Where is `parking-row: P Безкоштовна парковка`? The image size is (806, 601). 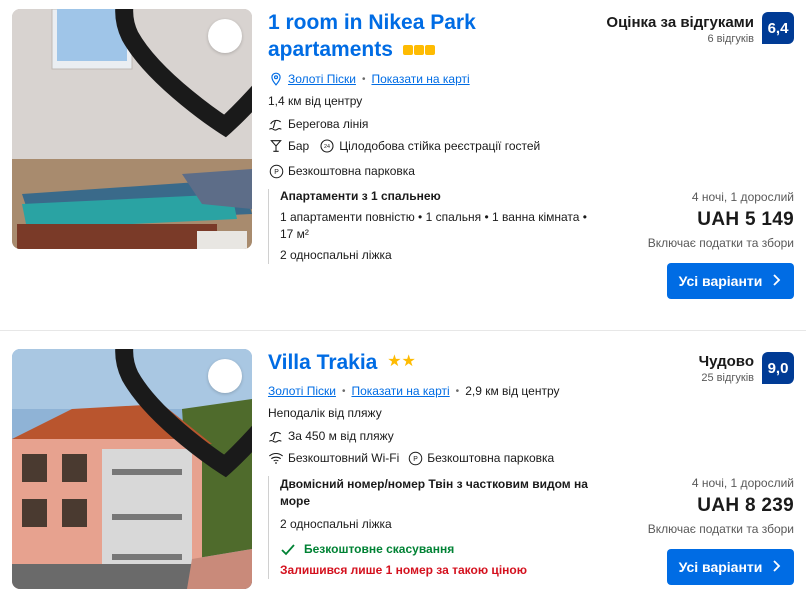
parking-row: P Безкоштовна парковка is located at coordinates (341, 171).